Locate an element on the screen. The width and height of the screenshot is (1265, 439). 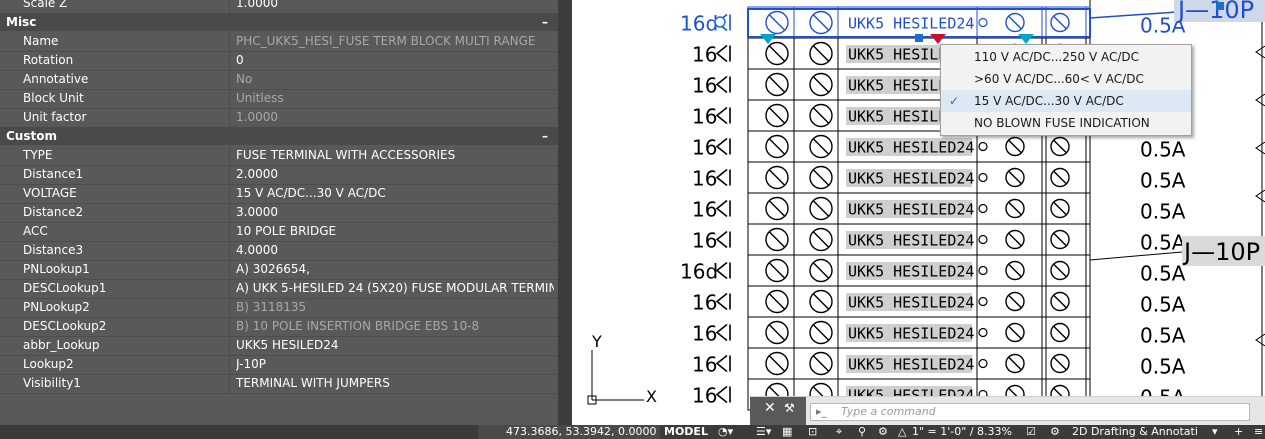
property-row: Rotation 0 is located at coordinates (279, 61).